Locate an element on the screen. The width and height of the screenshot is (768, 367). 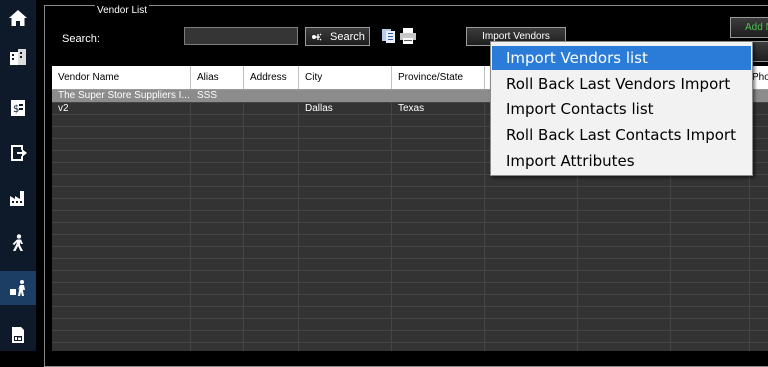
cell-alias: SSS is located at coordinates (207, 95).